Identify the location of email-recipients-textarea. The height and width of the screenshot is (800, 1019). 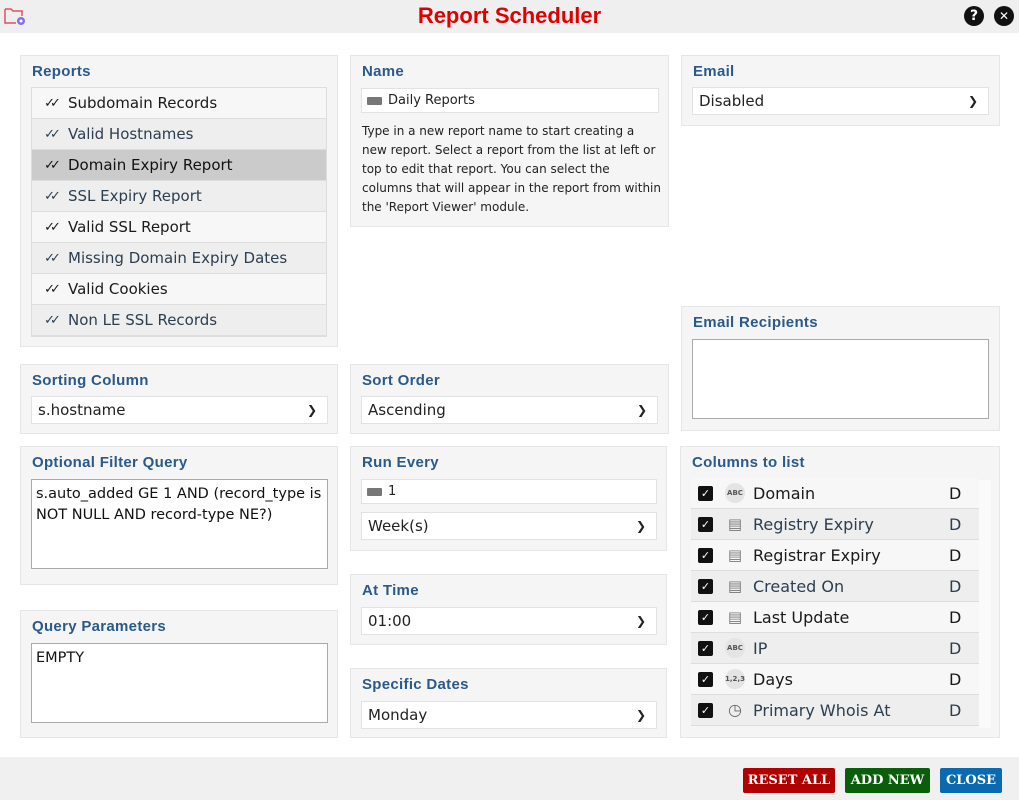
(840, 379).